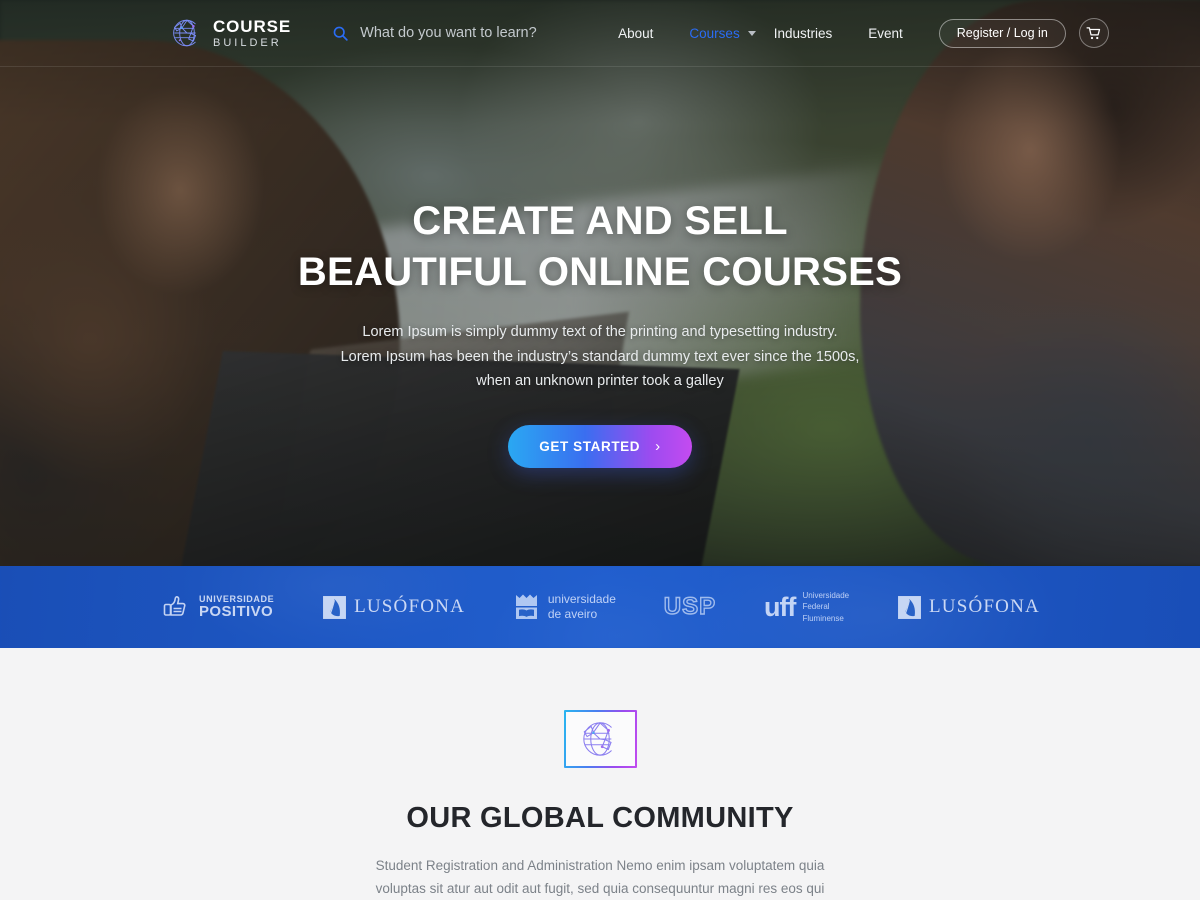 Image resolution: width=1200 pixels, height=900 pixels. What do you see at coordinates (1002, 33) in the screenshot?
I see `register-login-button: Register / Log in` at bounding box center [1002, 33].